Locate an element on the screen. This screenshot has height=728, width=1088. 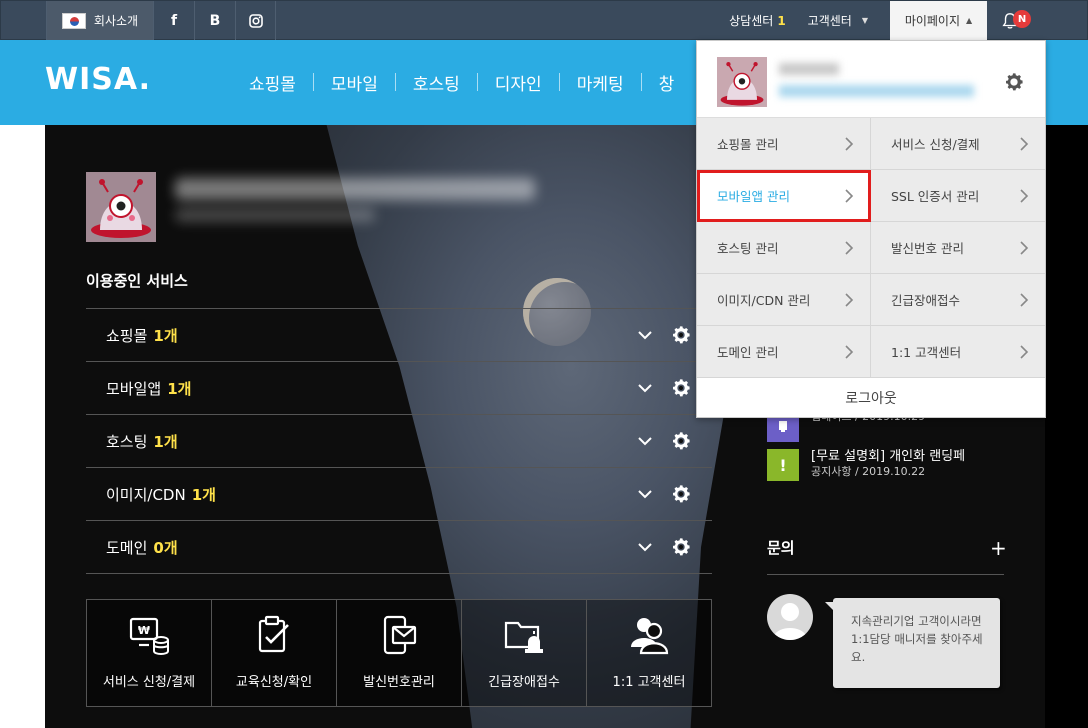
right-edge is located at coordinates (1066, 426).